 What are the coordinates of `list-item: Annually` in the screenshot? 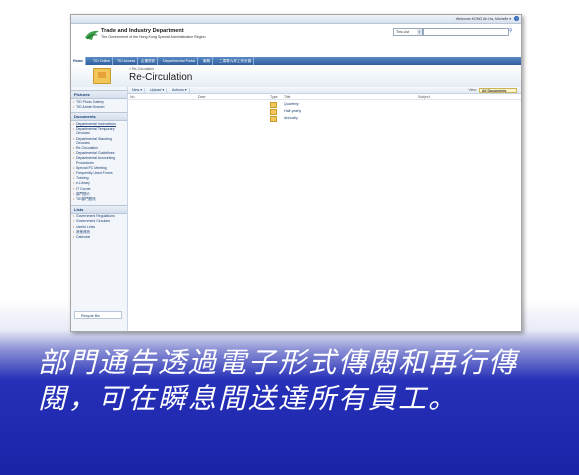 It's located at (324, 118).